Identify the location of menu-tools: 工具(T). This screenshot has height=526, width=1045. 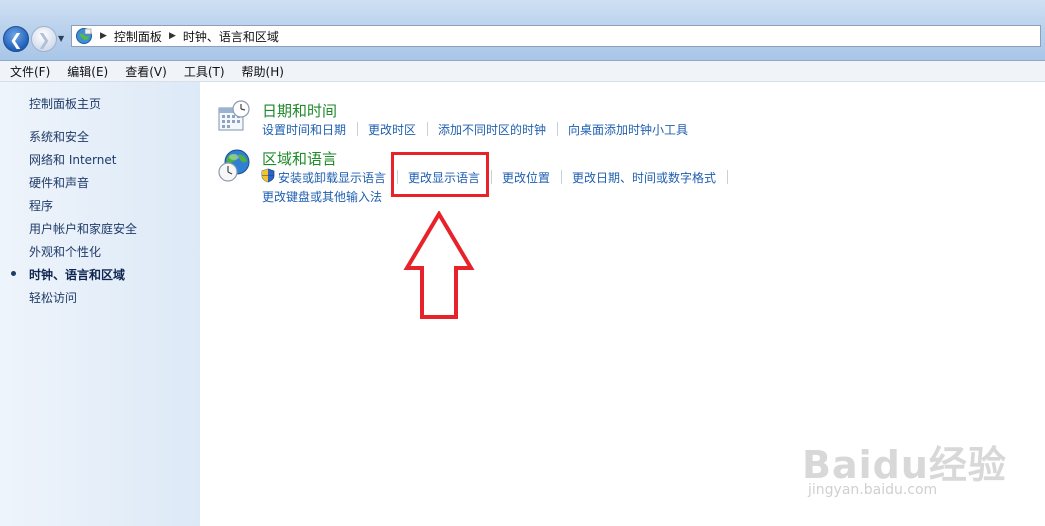
(203, 71).